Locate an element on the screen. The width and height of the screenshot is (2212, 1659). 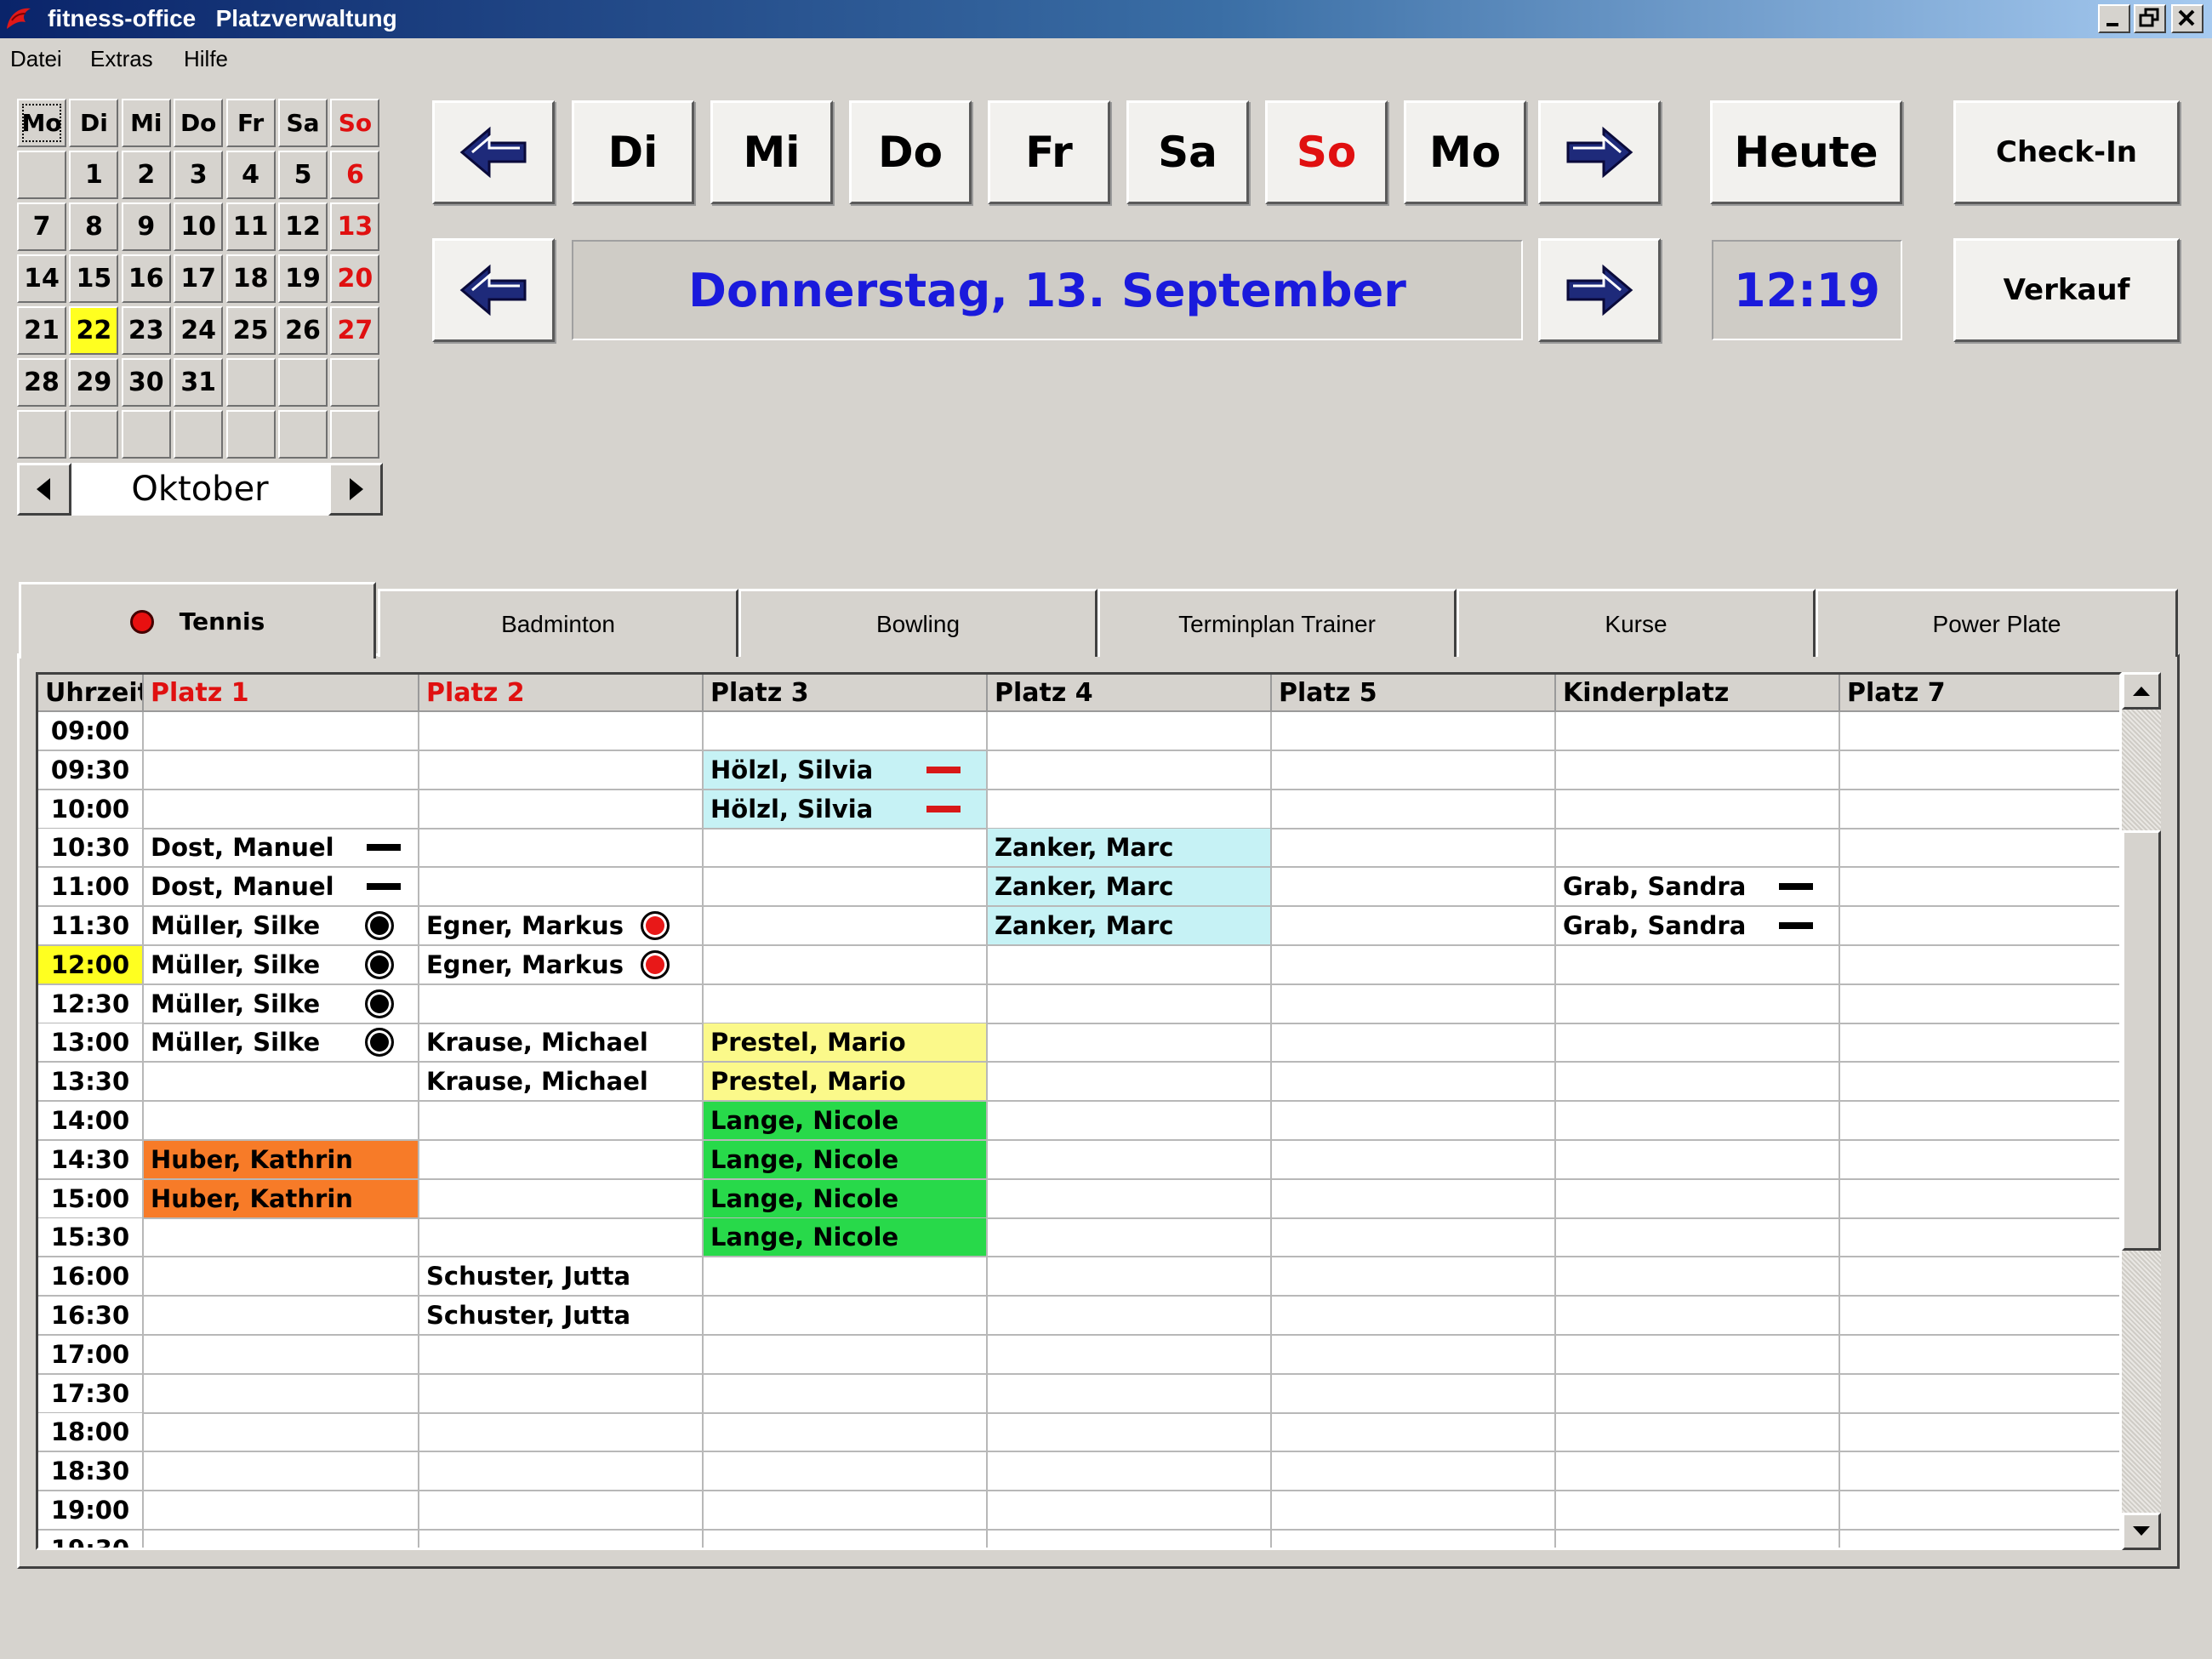
calendar-day: 27 is located at coordinates (355, 330).